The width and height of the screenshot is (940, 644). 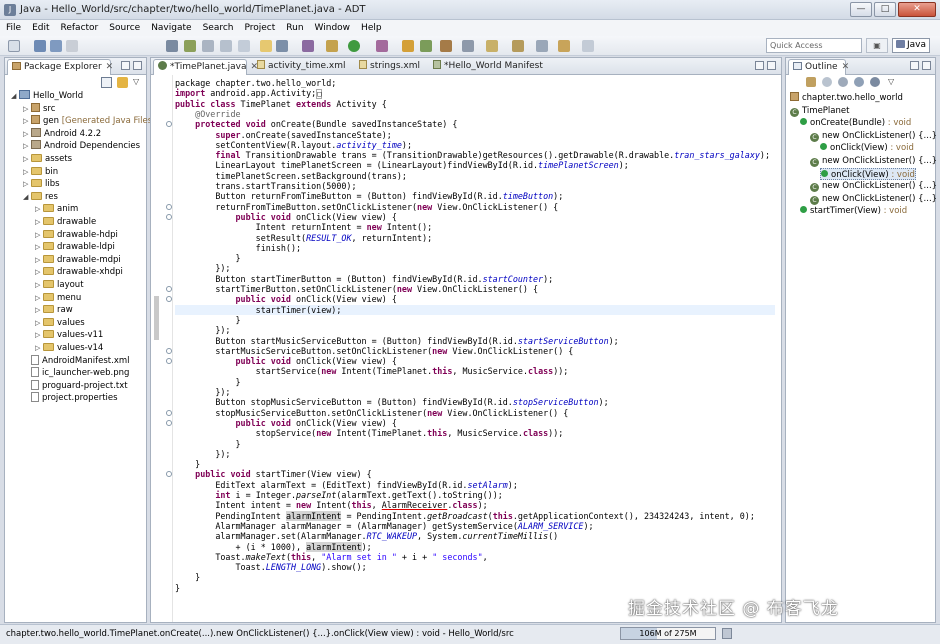 What do you see at coordinates (72, 46) in the screenshot?
I see `print-icon` at bounding box center [72, 46].